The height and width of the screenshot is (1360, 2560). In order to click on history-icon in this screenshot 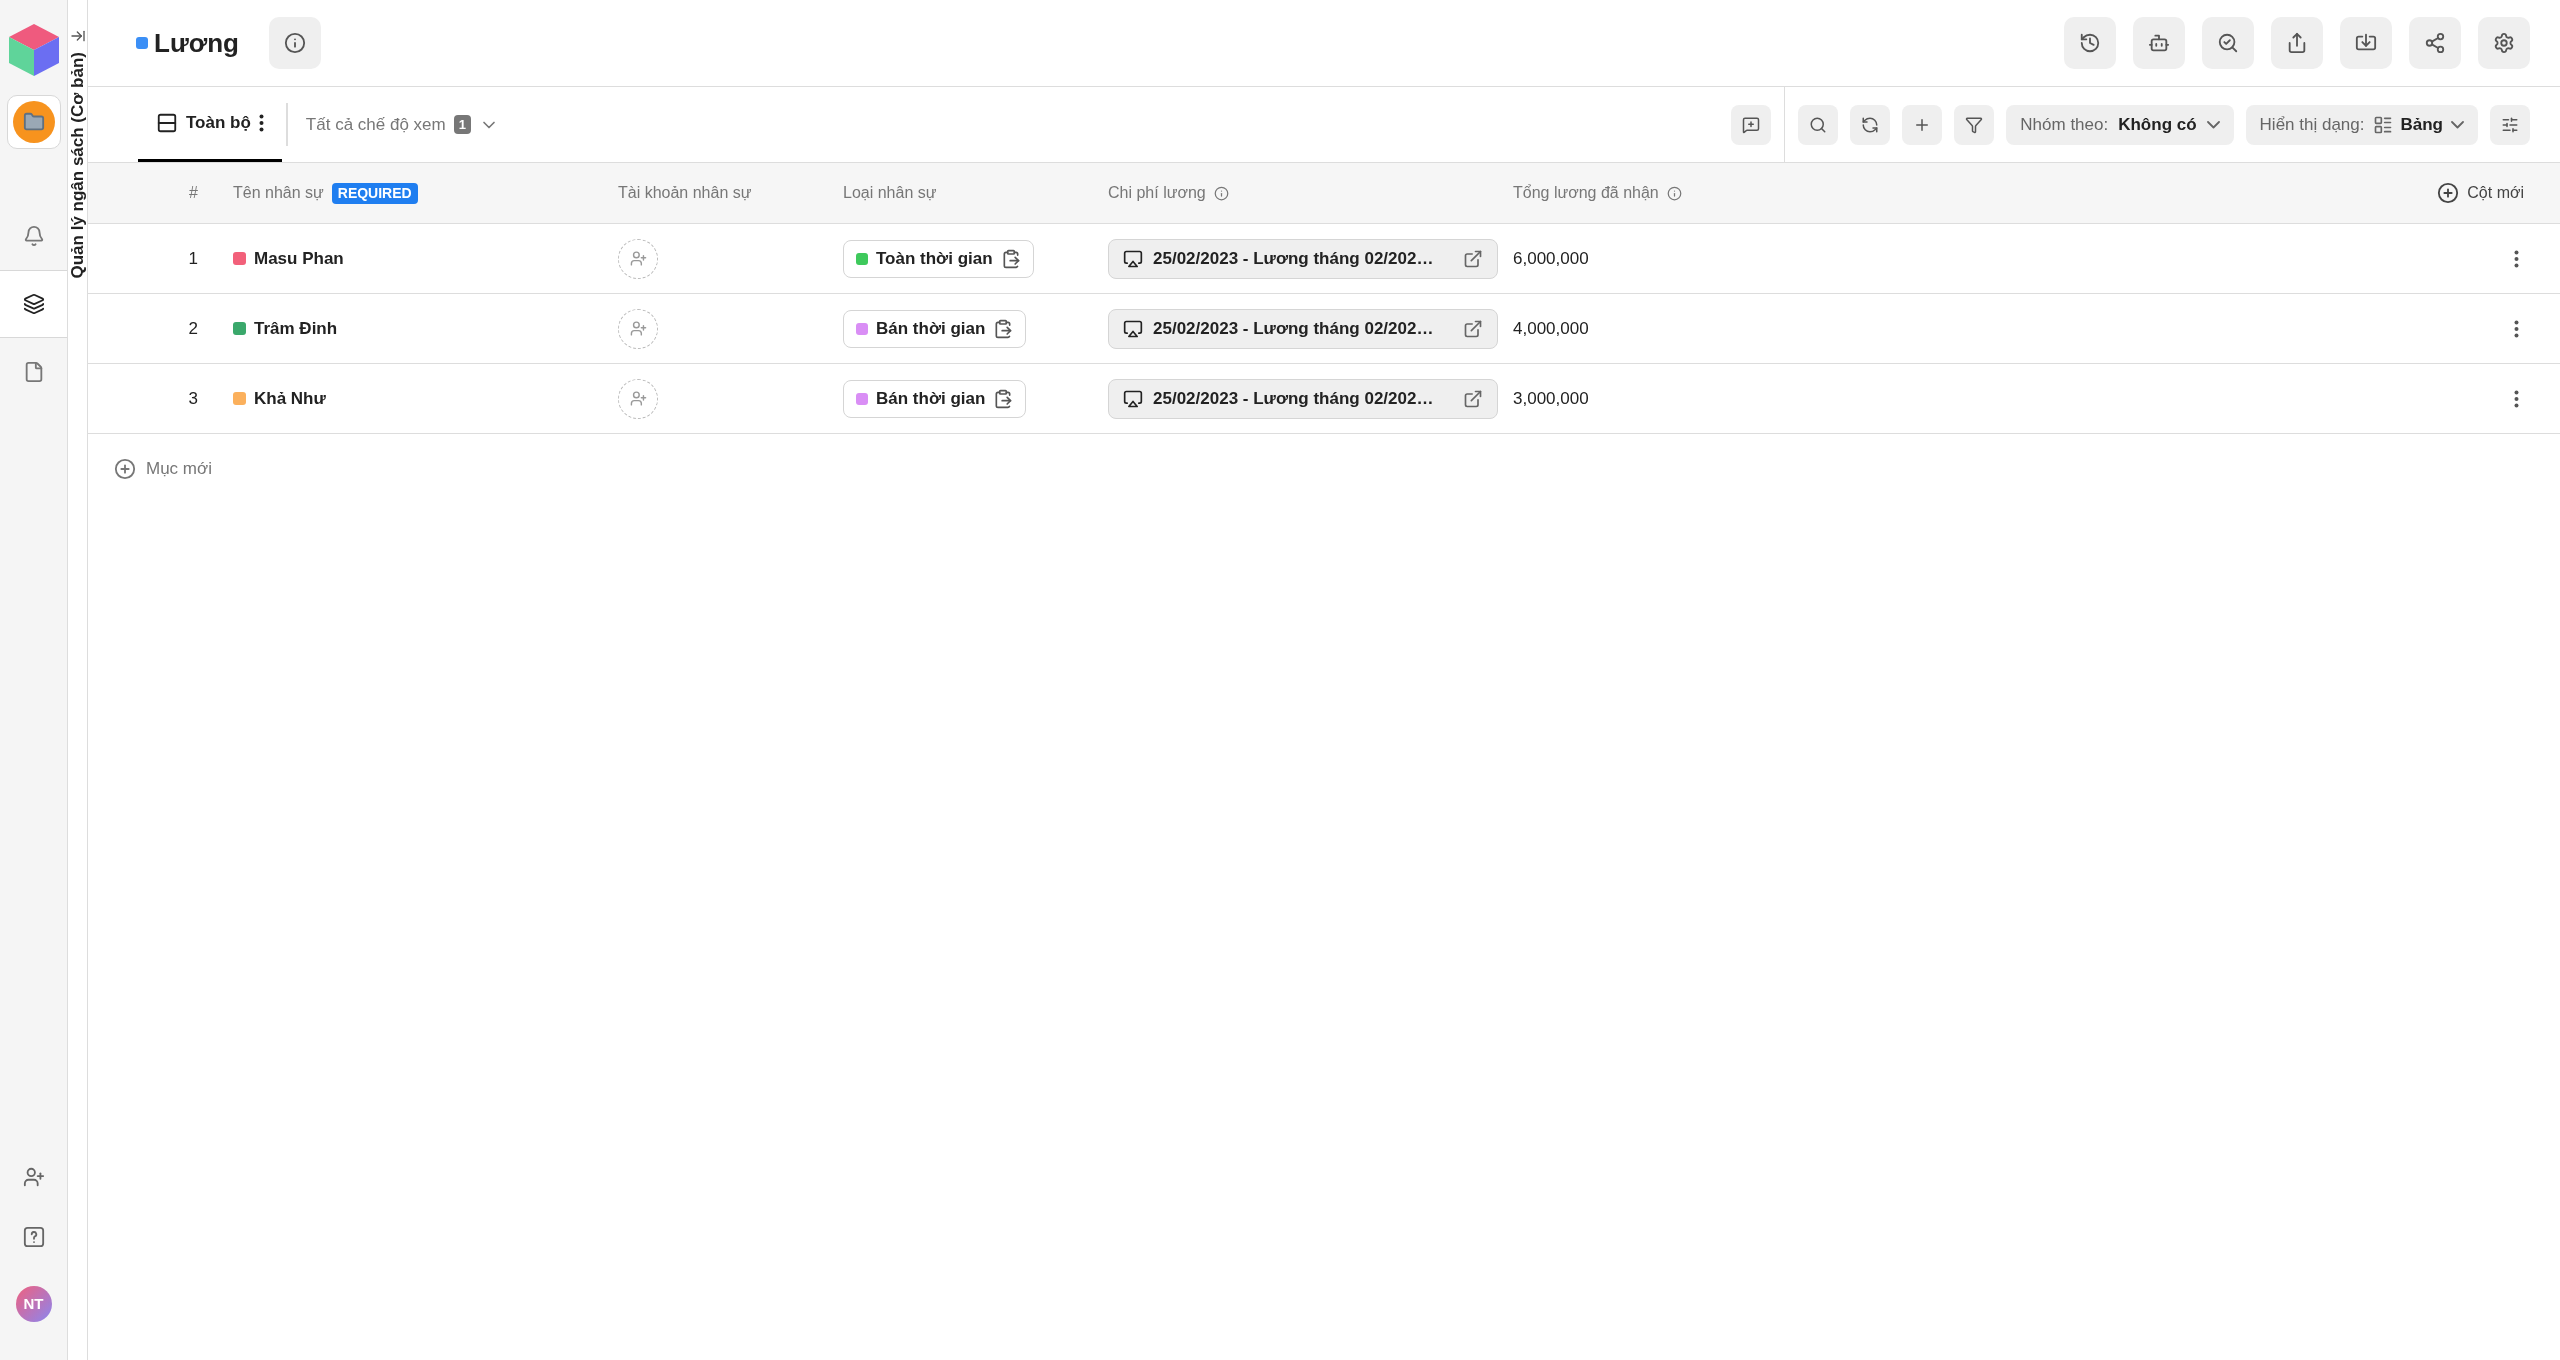, I will do `click(2090, 43)`.